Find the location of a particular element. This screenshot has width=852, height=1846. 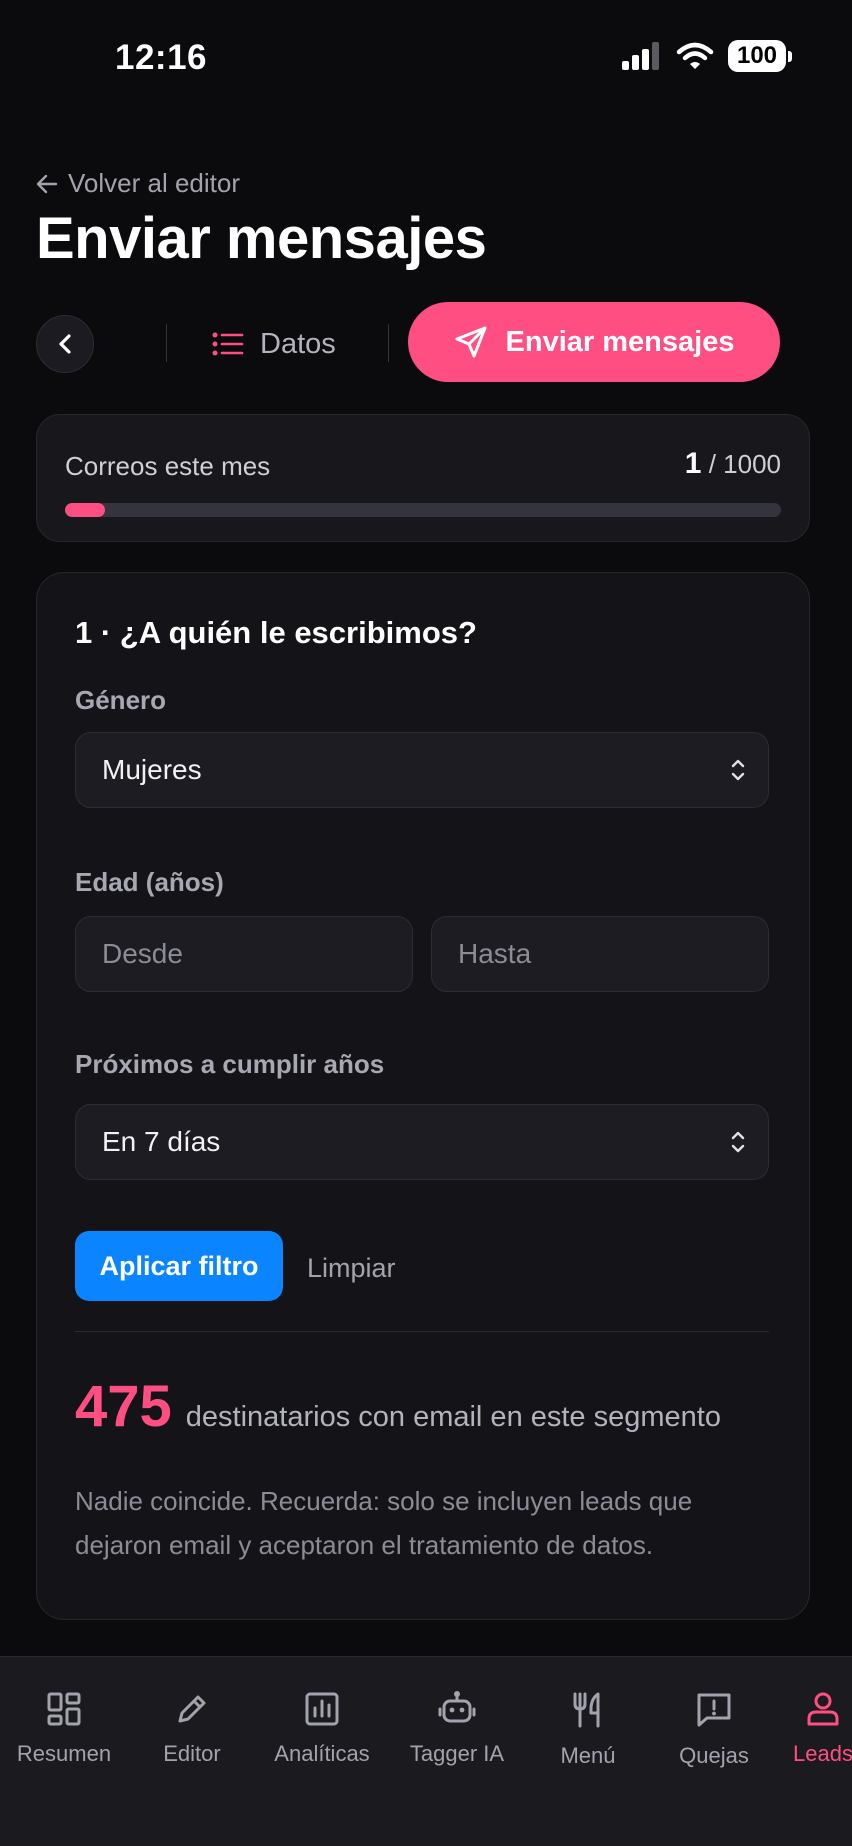

quota-limit: 1000 is located at coordinates (752, 464).